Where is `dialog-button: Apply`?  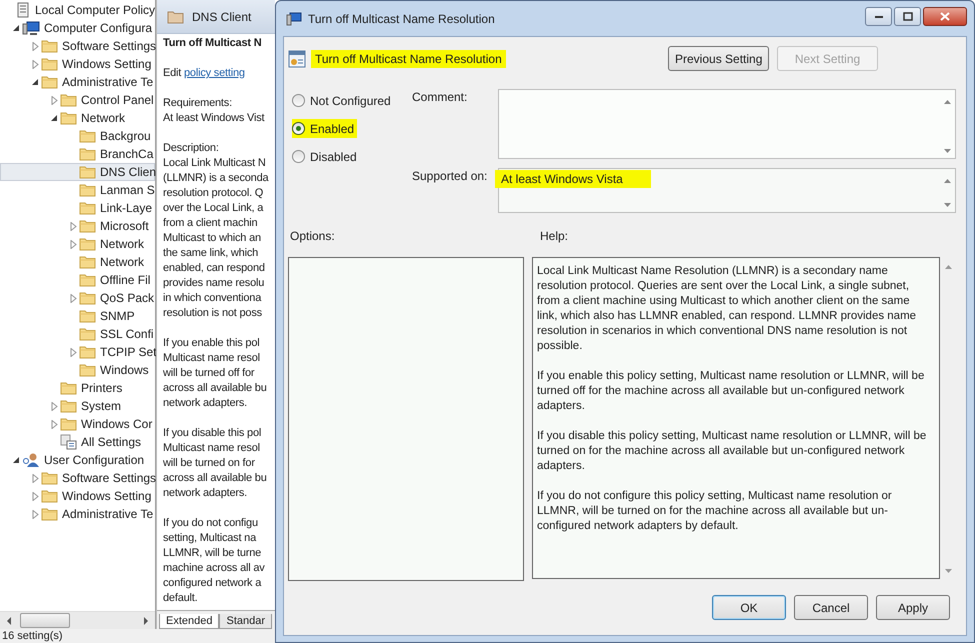
dialog-button: Apply is located at coordinates (913, 607).